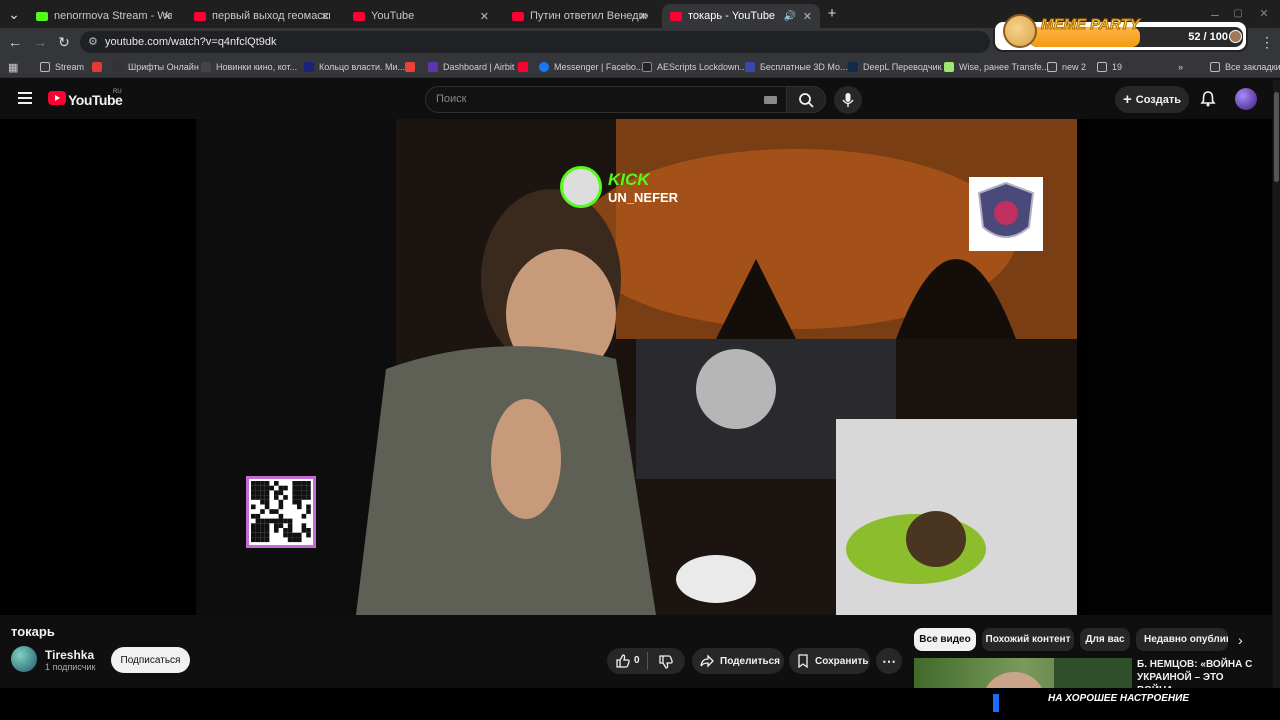 This screenshot has height=720, width=1280. I want to click on channel-avatar, so click(24, 659).